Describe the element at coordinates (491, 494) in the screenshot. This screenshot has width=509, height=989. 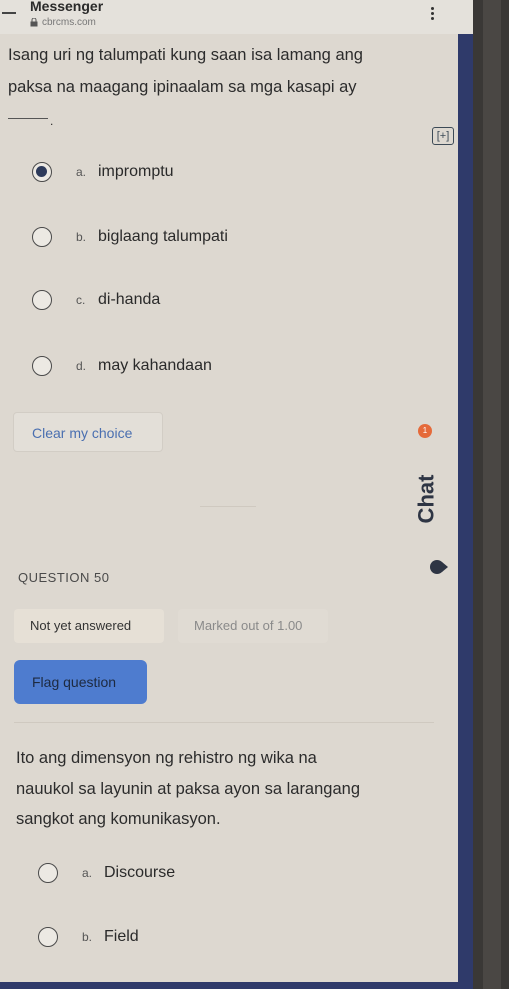
I see `device-edge` at that location.